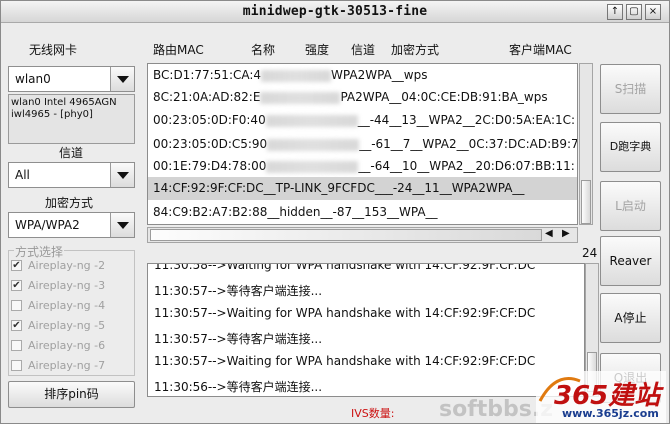 This screenshot has width=670, height=424. I want to click on stop-button: A停止, so click(630, 318).